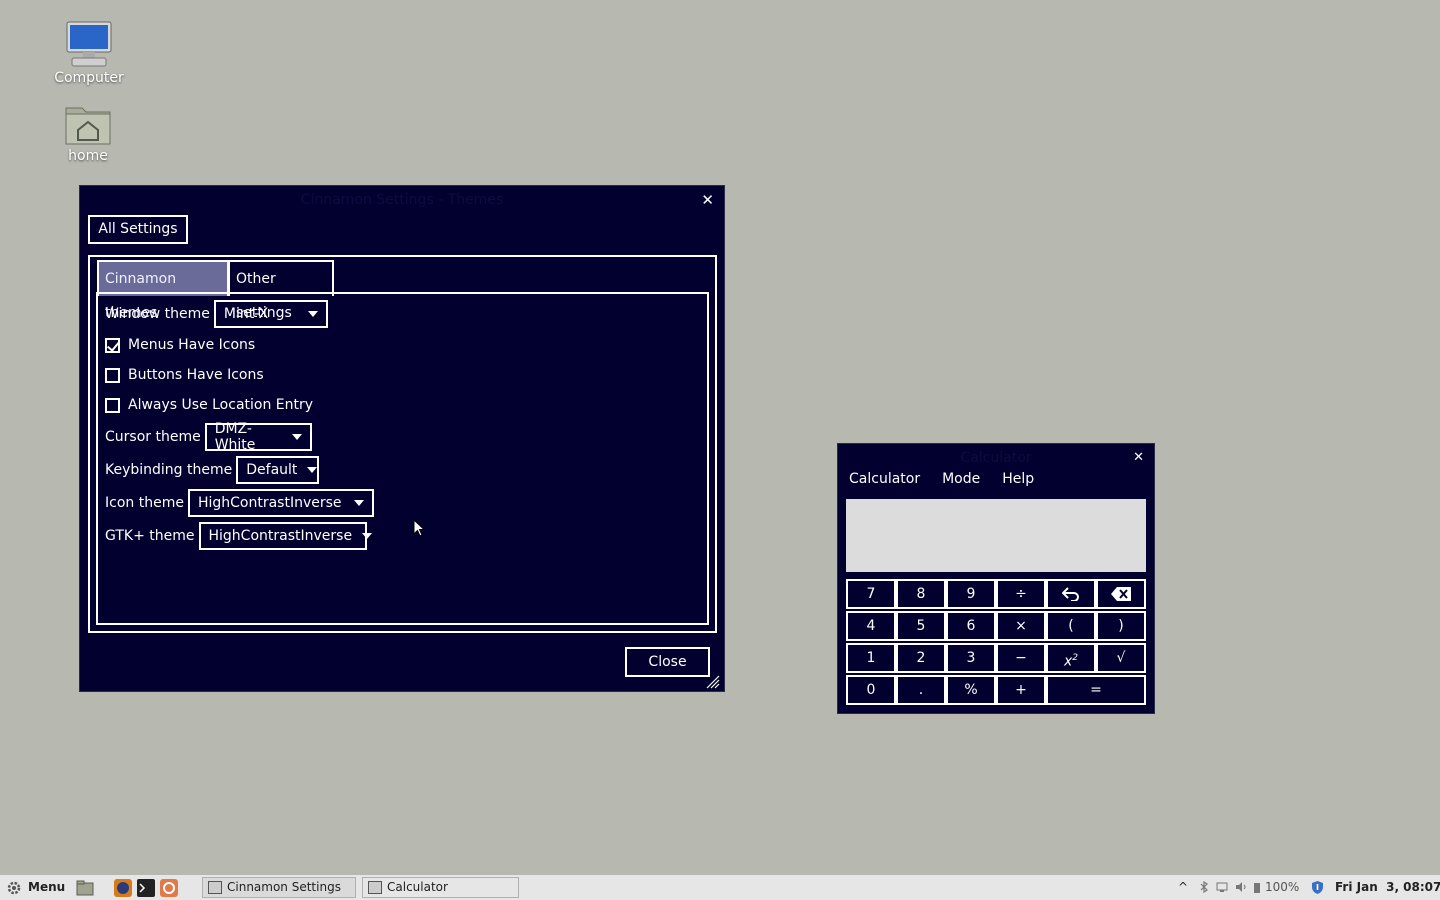  Describe the element at coordinates (971, 690) in the screenshot. I see `key-percent: %` at that location.